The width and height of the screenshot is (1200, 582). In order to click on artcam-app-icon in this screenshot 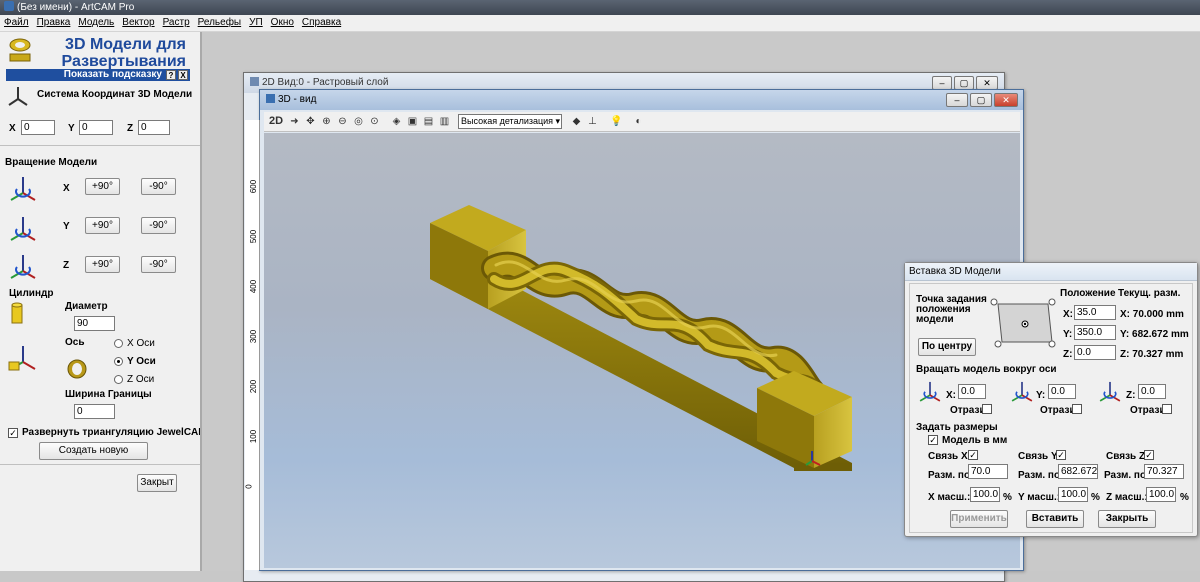, I will do `click(9, 6)`.